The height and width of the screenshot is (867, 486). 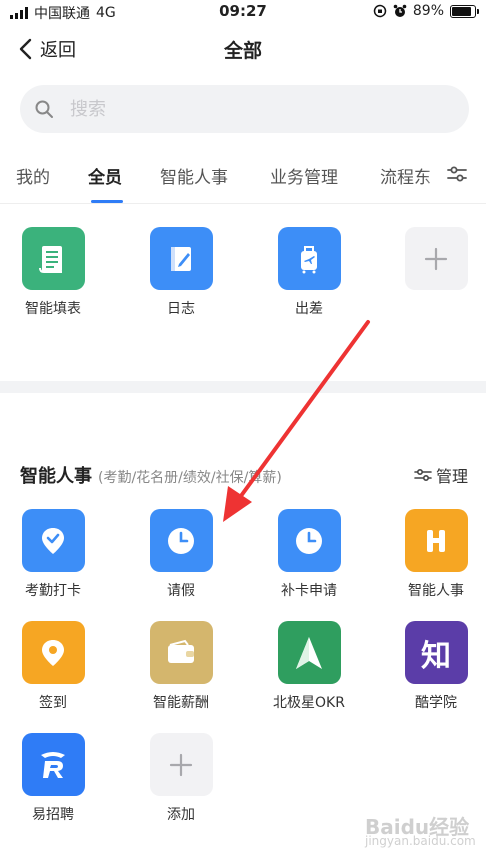 I want to click on h-logo-icon, so click(x=436, y=540).